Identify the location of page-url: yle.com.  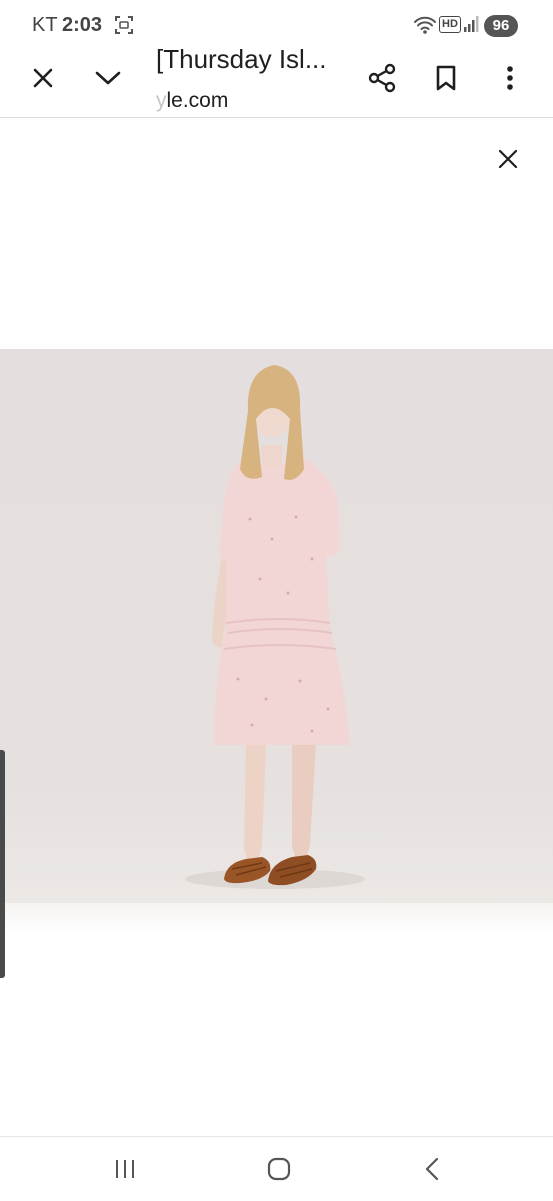
(192, 101).